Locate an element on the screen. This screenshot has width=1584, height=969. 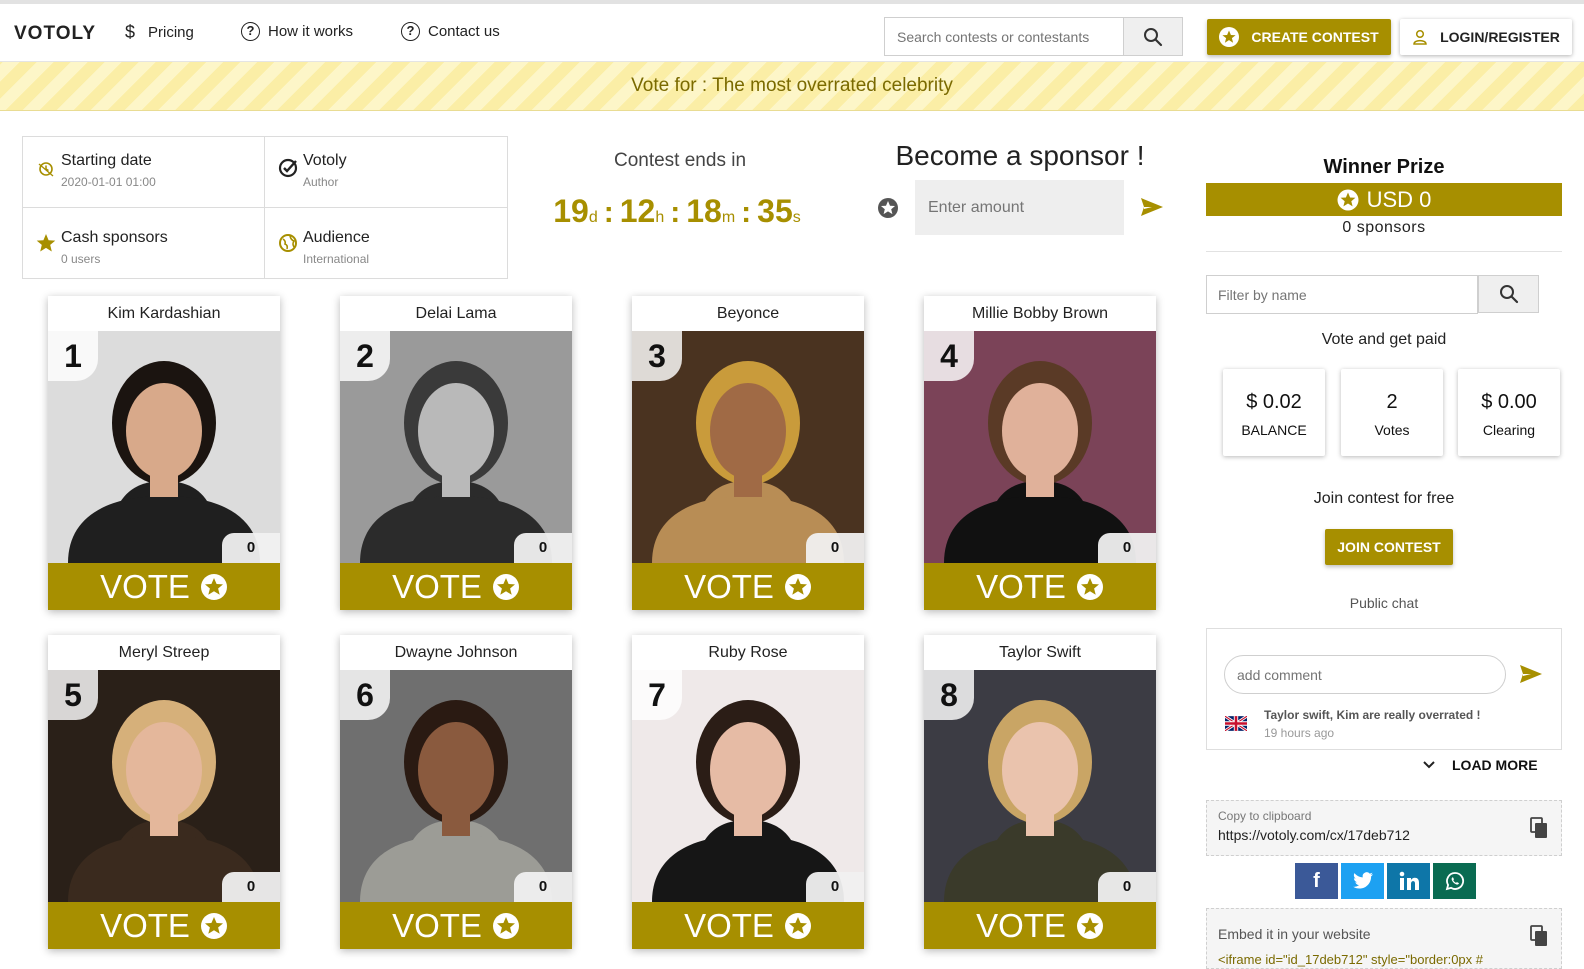
search-icon is located at coordinates (1153, 36).